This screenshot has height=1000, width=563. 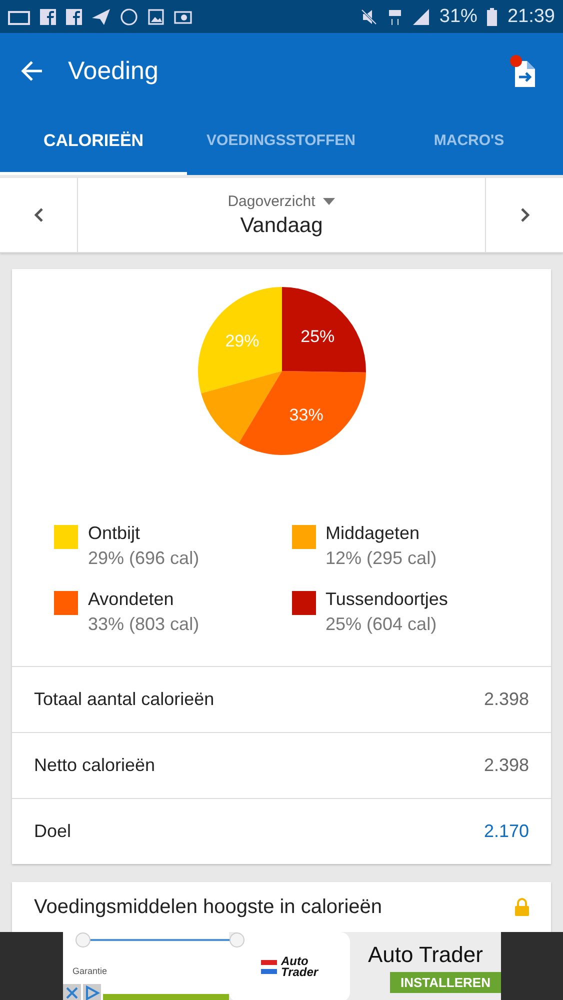 I want to click on slice-label: 33%, so click(x=305, y=415).